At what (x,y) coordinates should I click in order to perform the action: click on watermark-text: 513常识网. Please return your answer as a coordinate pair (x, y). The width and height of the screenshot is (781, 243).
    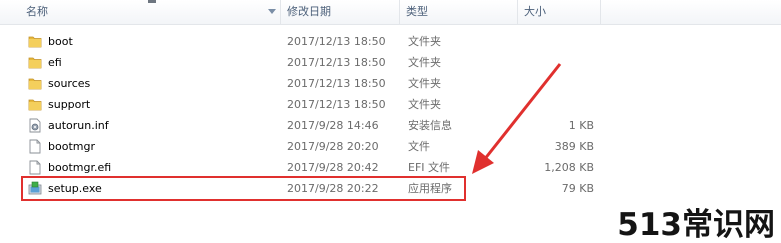
    Looking at the image, I should click on (696, 225).